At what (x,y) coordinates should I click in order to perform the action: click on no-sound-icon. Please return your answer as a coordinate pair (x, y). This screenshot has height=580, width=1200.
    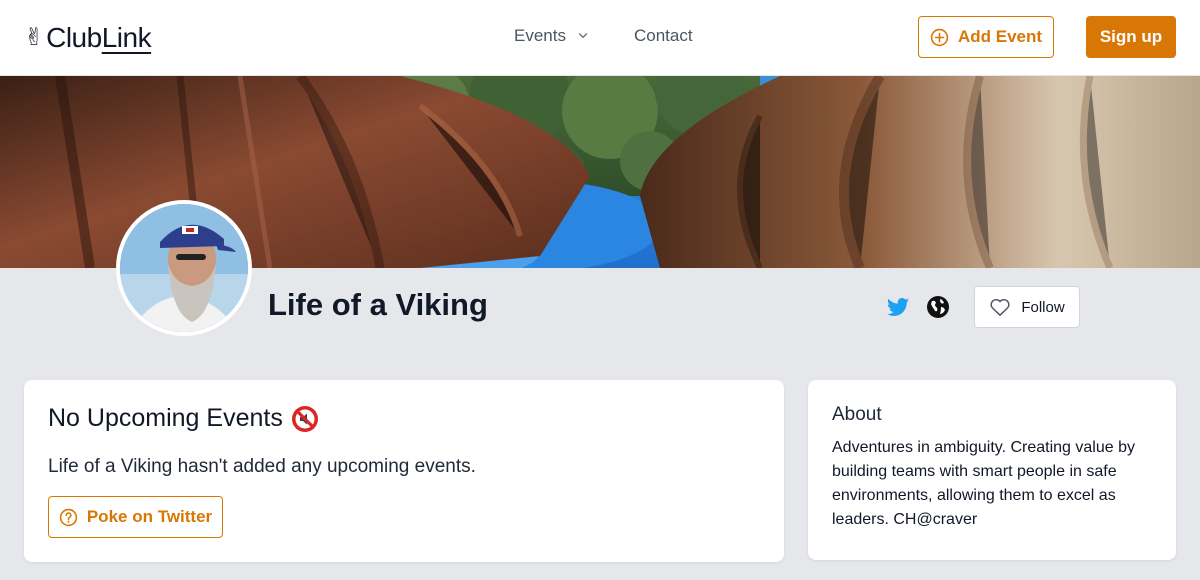
    Looking at the image, I should click on (304, 418).